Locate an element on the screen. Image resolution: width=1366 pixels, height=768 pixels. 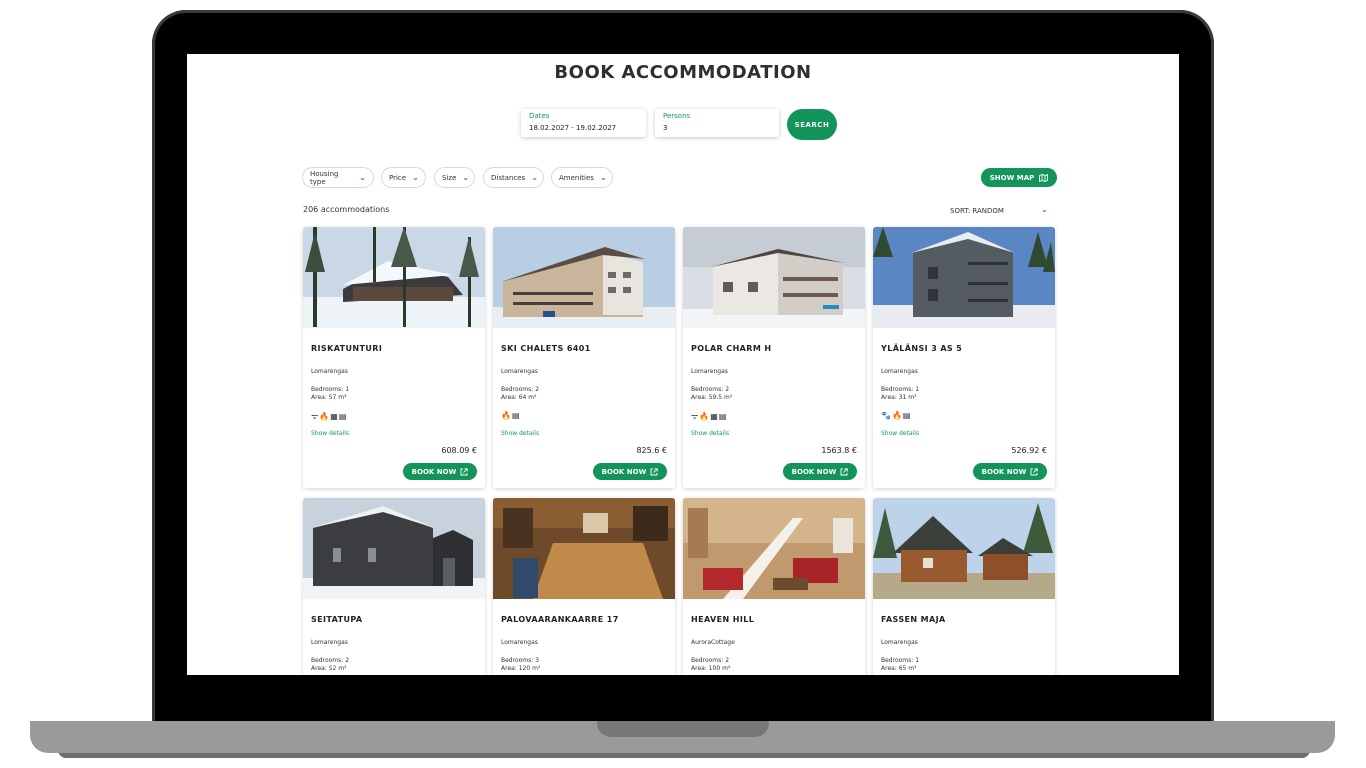
dates-label: Dates is located at coordinates (539, 116).